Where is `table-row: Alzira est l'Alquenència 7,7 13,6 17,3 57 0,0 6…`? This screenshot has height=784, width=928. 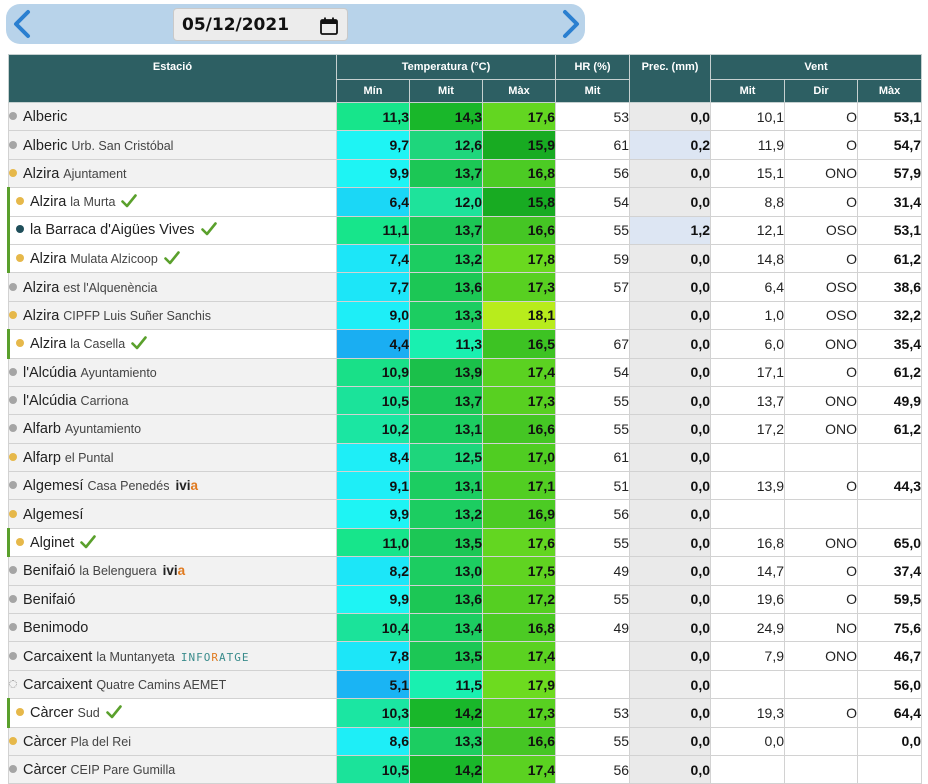 table-row: Alzira est l'Alquenència 7,7 13,6 17,3 57 0,0 6… is located at coordinates (465, 287).